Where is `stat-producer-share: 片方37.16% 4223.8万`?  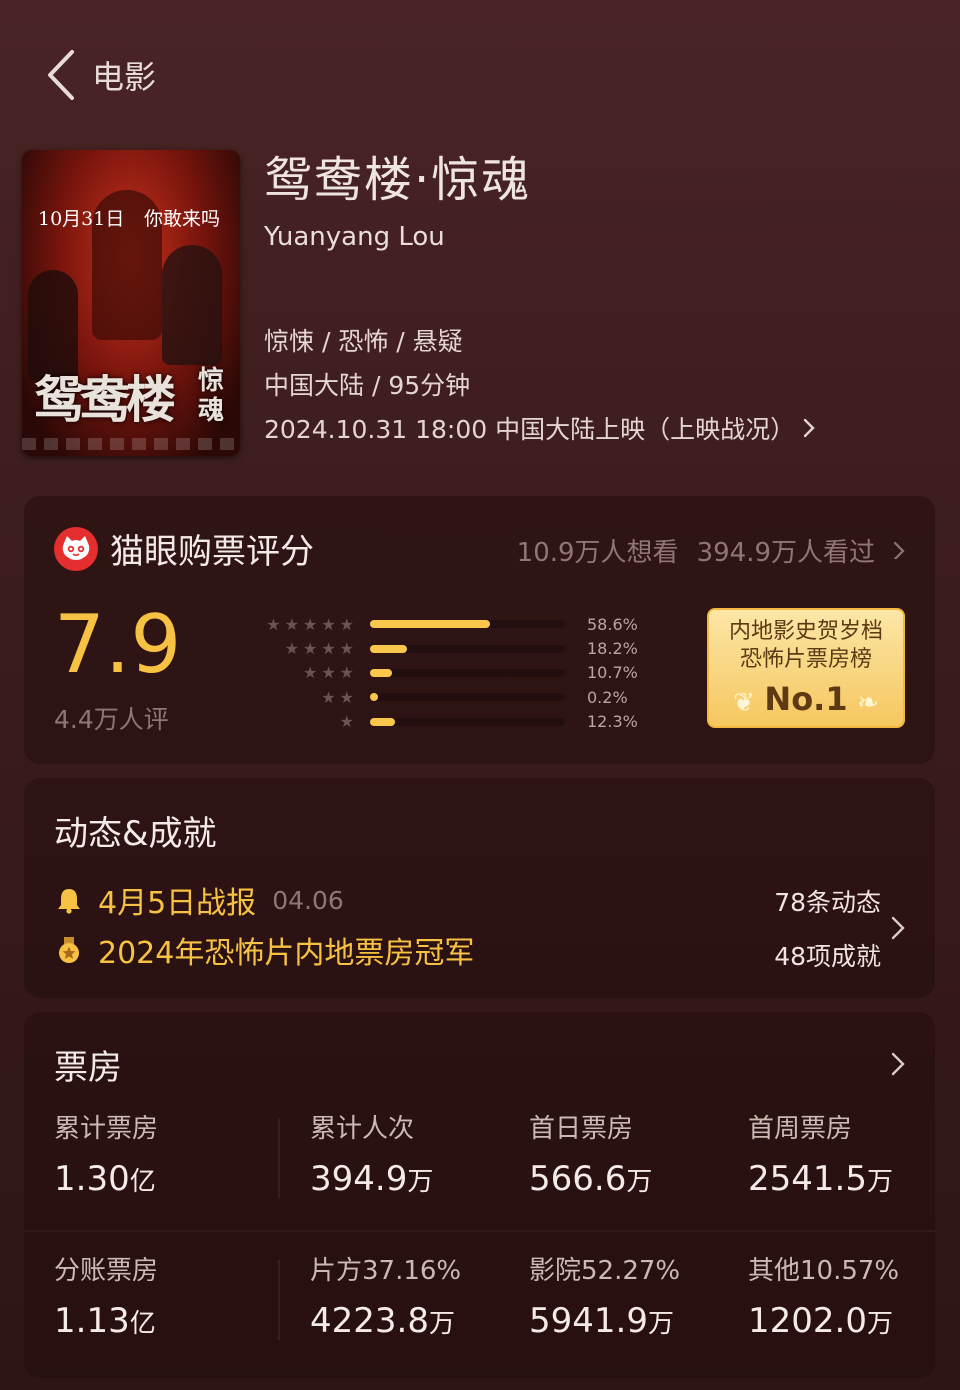 stat-producer-share: 片方37.16% 4223.8万 is located at coordinates (386, 1298).